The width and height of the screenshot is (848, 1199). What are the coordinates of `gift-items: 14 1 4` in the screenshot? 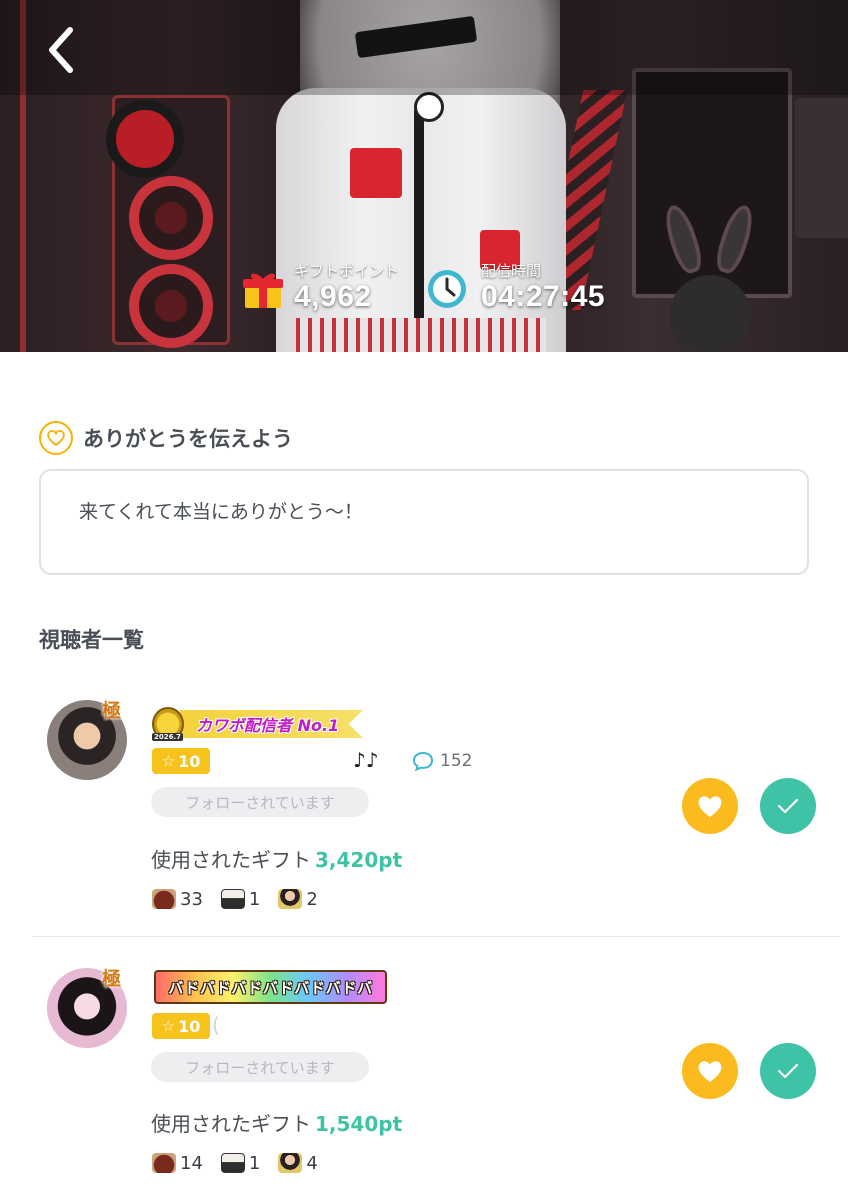 It's located at (244, 1163).